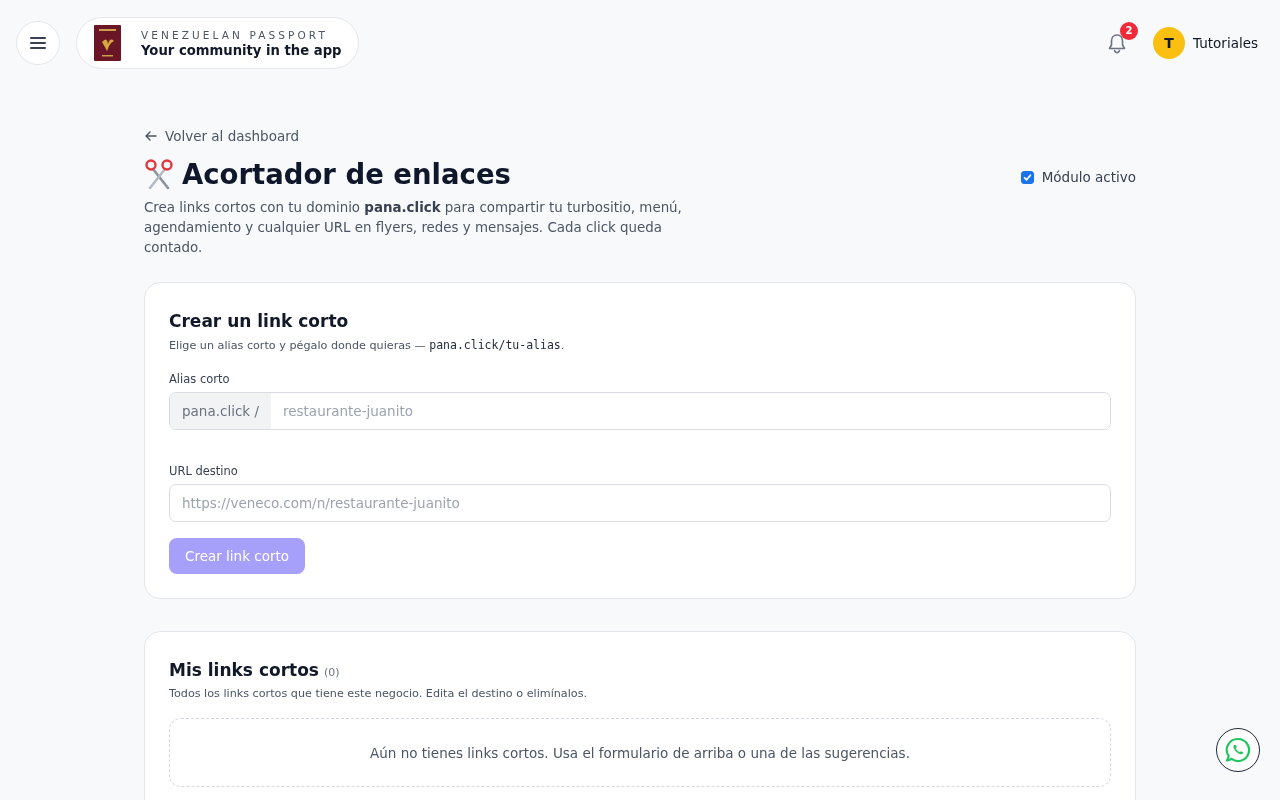  Describe the element at coordinates (107, 43) in the screenshot. I see `passport-icon` at that location.